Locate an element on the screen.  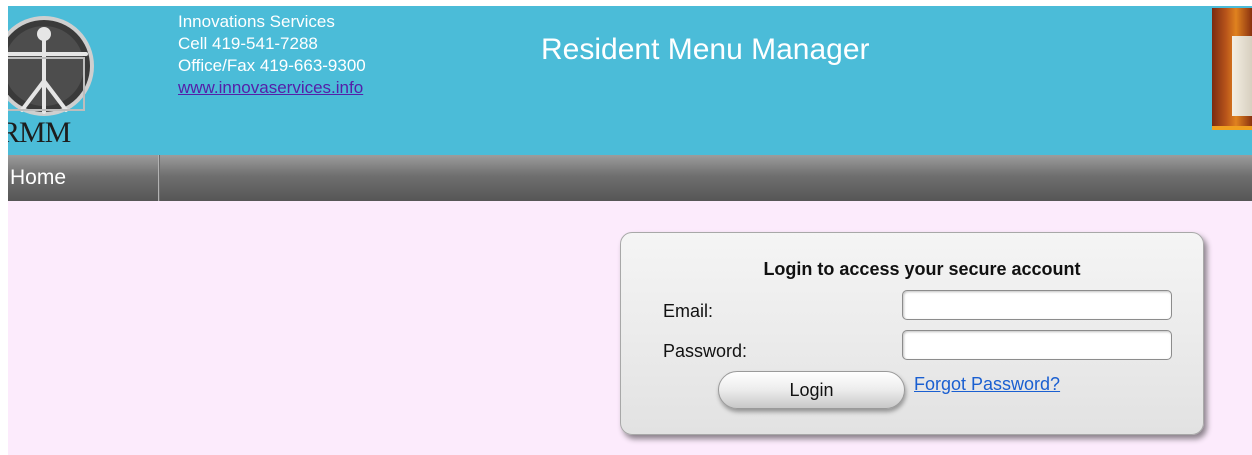
website-link: www.innovaservices.info is located at coordinates (270, 87).